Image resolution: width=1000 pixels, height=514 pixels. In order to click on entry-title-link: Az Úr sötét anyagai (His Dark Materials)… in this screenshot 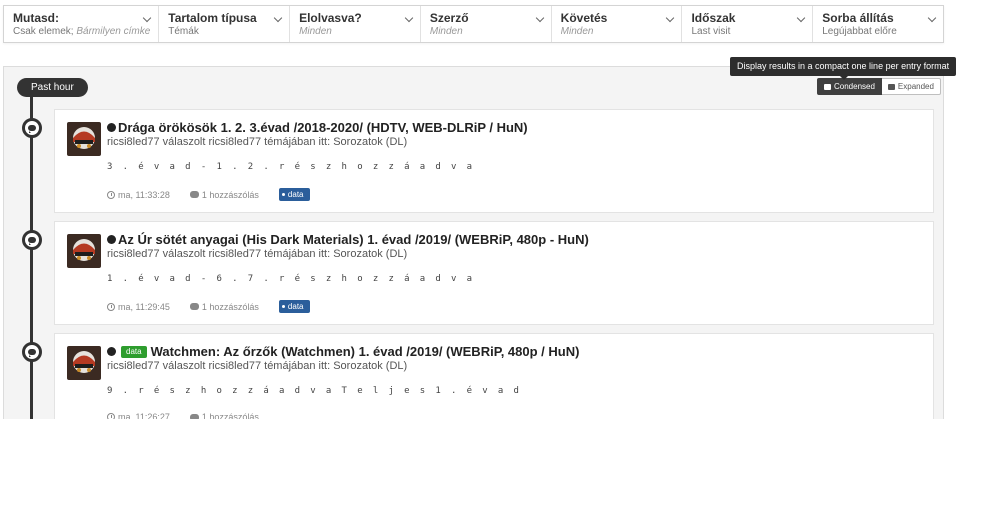, I will do `click(348, 239)`.